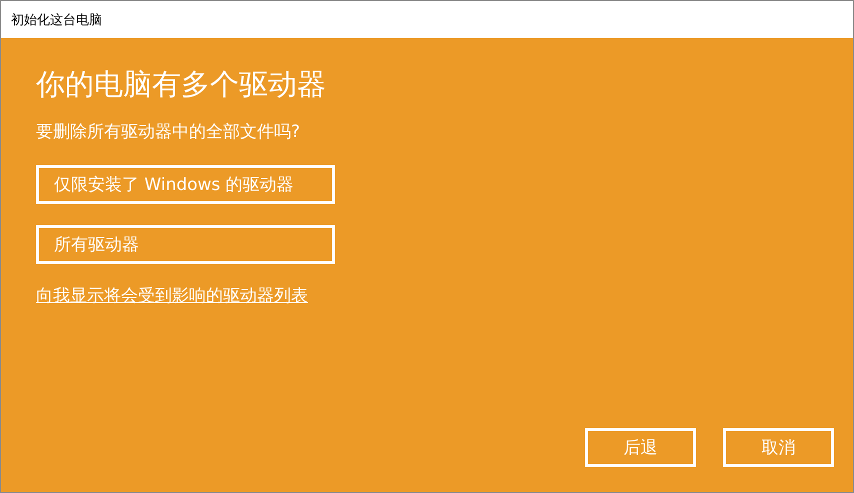  I want to click on option-button: 仅限安装了 Windows 的驱动器, so click(185, 184).